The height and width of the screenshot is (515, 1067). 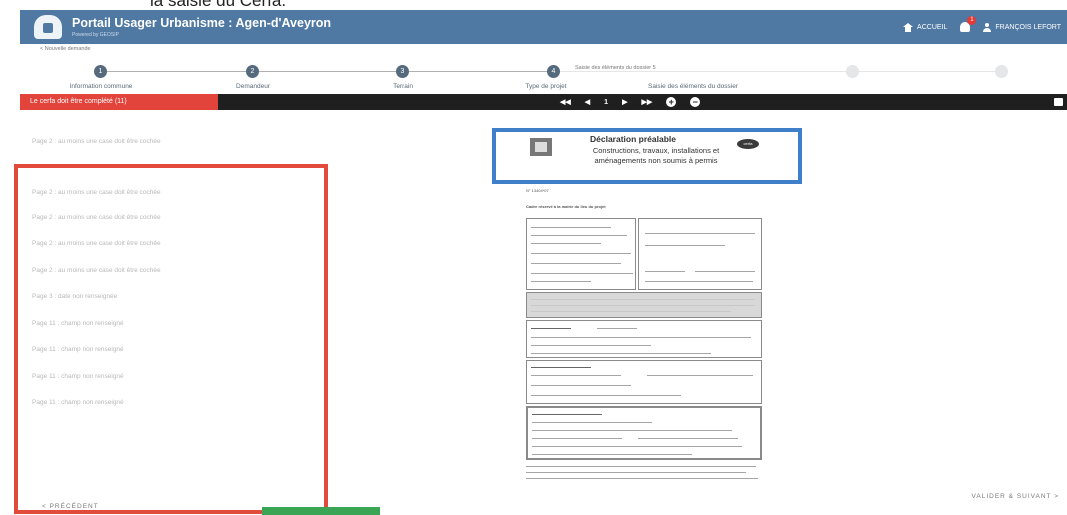 What do you see at coordinates (606, 102) in the screenshot?
I see `page-number: 1` at bounding box center [606, 102].